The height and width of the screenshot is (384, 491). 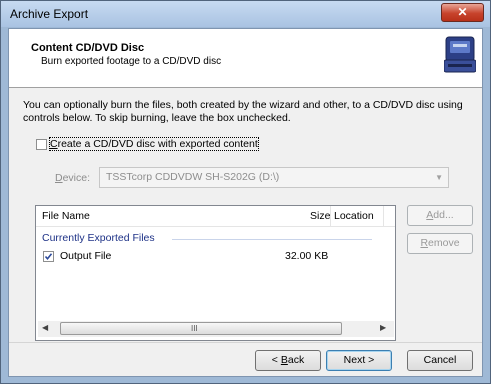 I want to click on column-location: Location, so click(x=354, y=216).